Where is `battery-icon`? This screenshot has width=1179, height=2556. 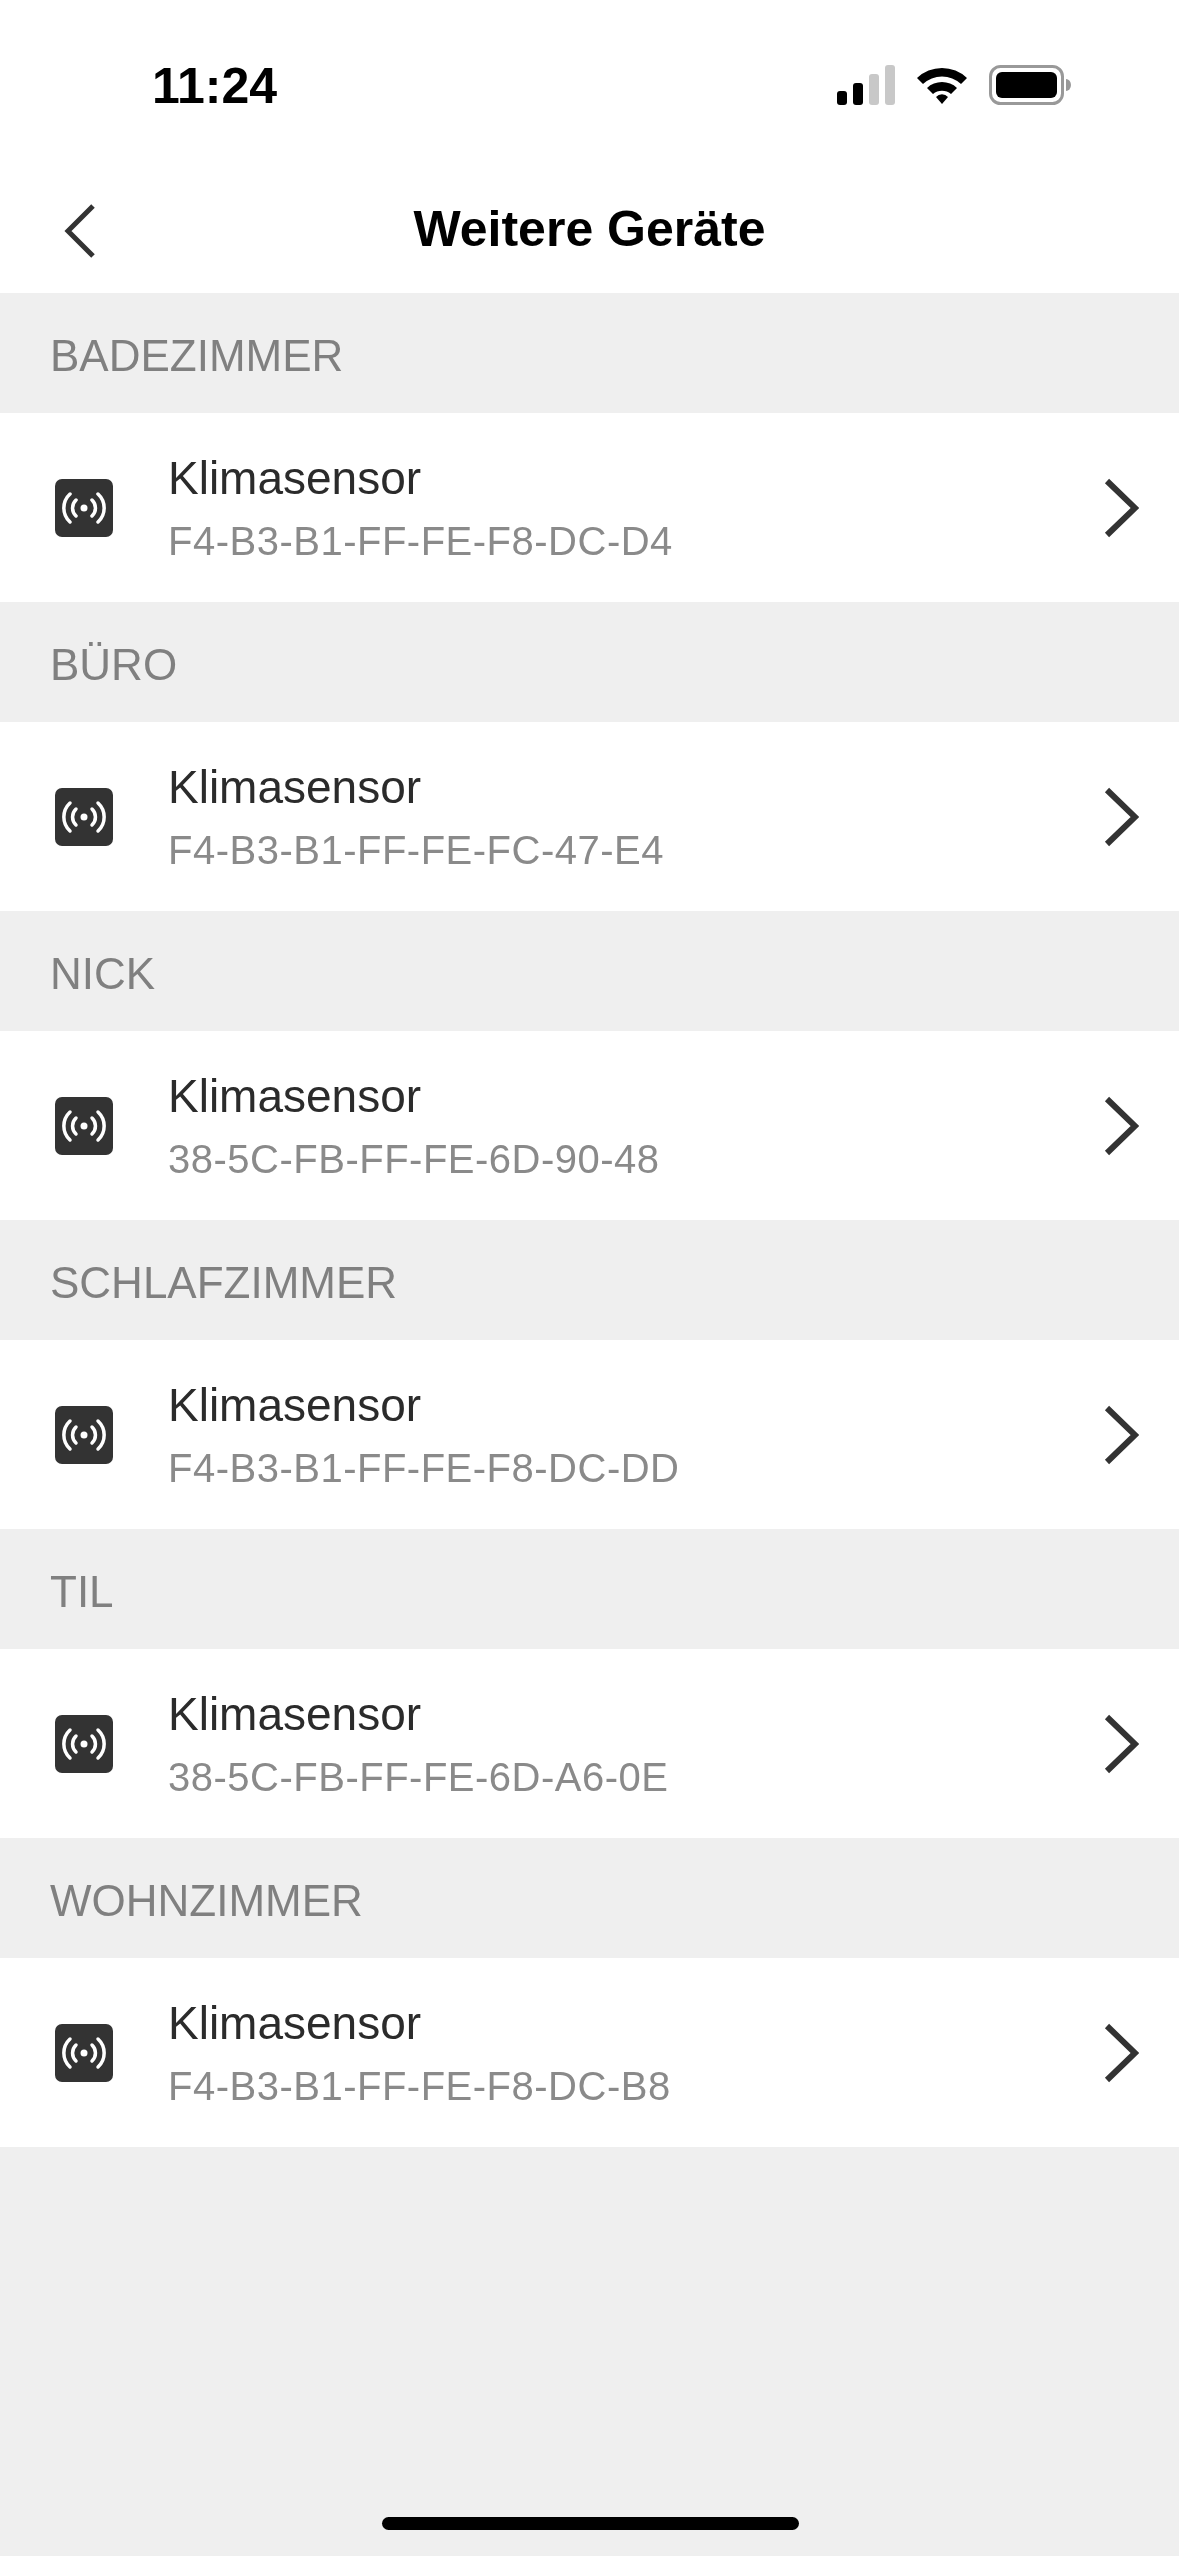 battery-icon is located at coordinates (1030, 85).